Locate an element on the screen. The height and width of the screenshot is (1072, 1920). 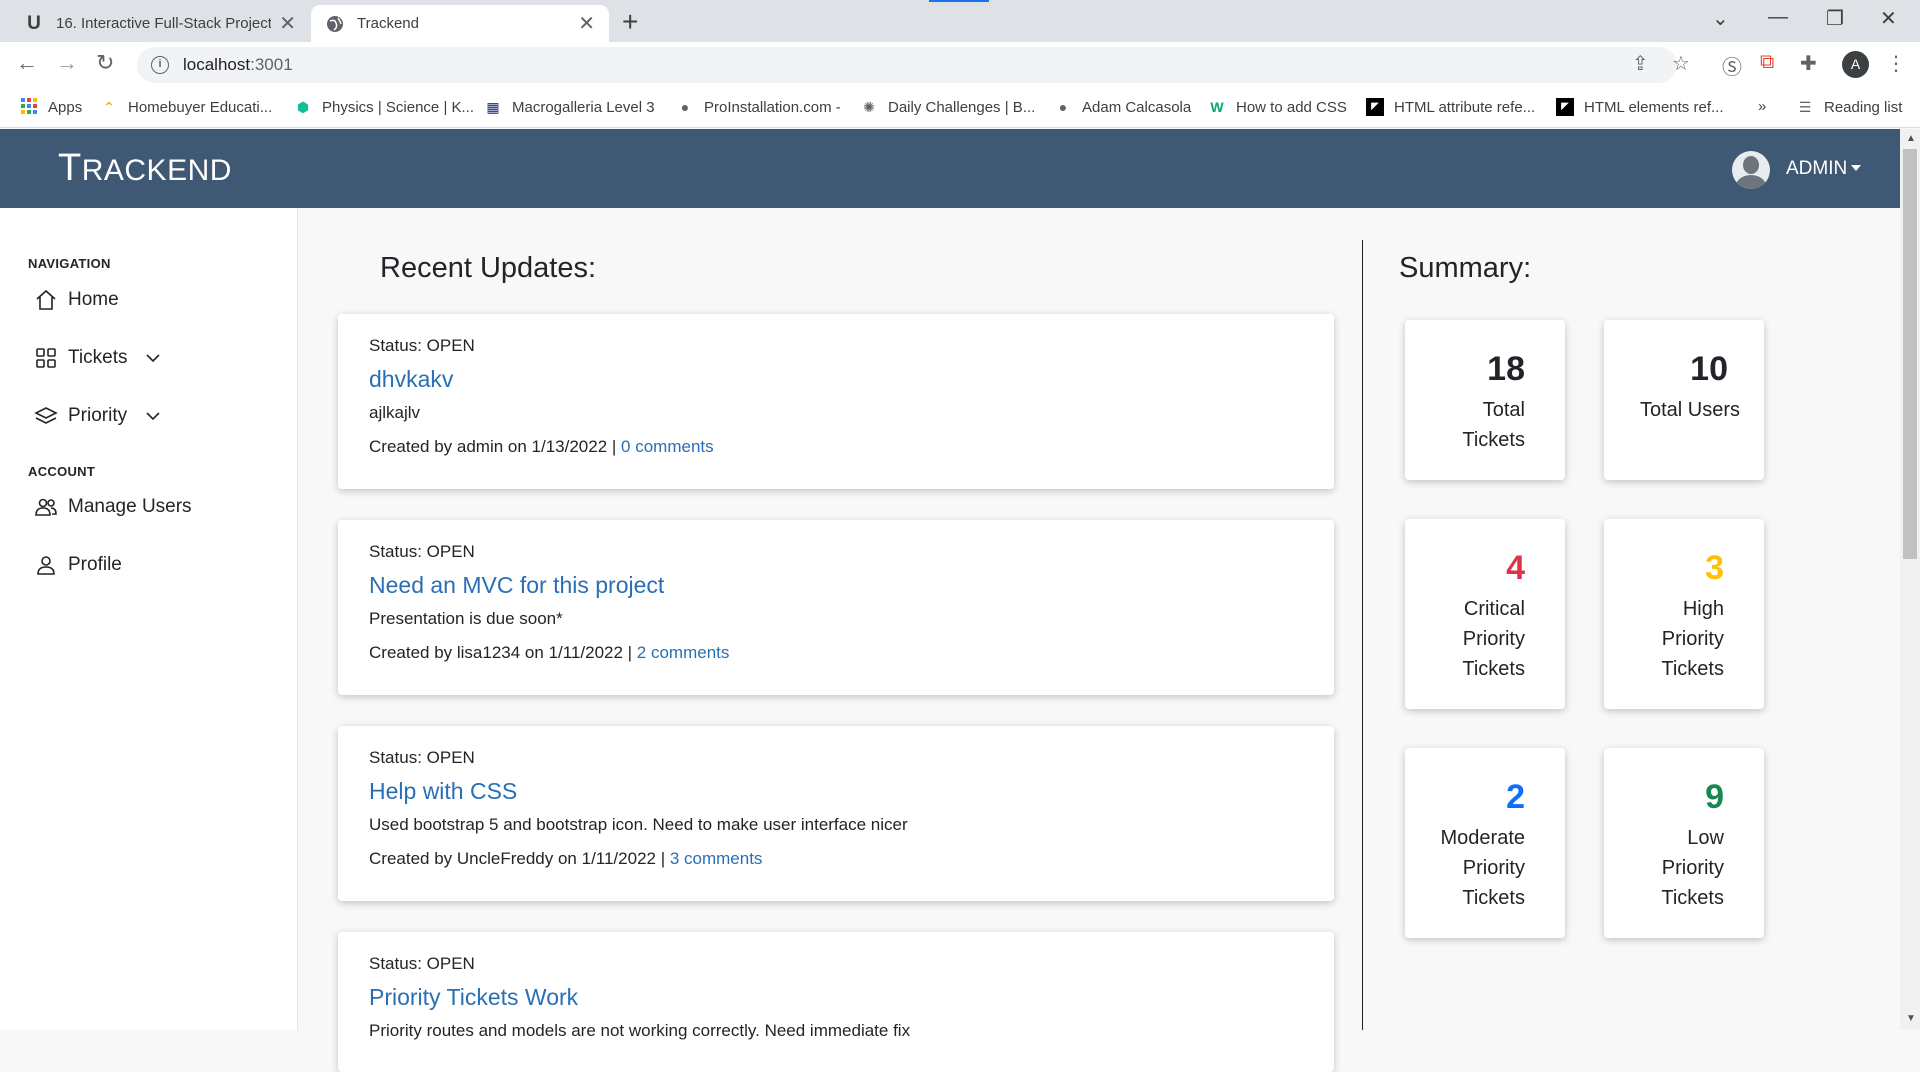
house-icon is located at coordinates (46, 299).